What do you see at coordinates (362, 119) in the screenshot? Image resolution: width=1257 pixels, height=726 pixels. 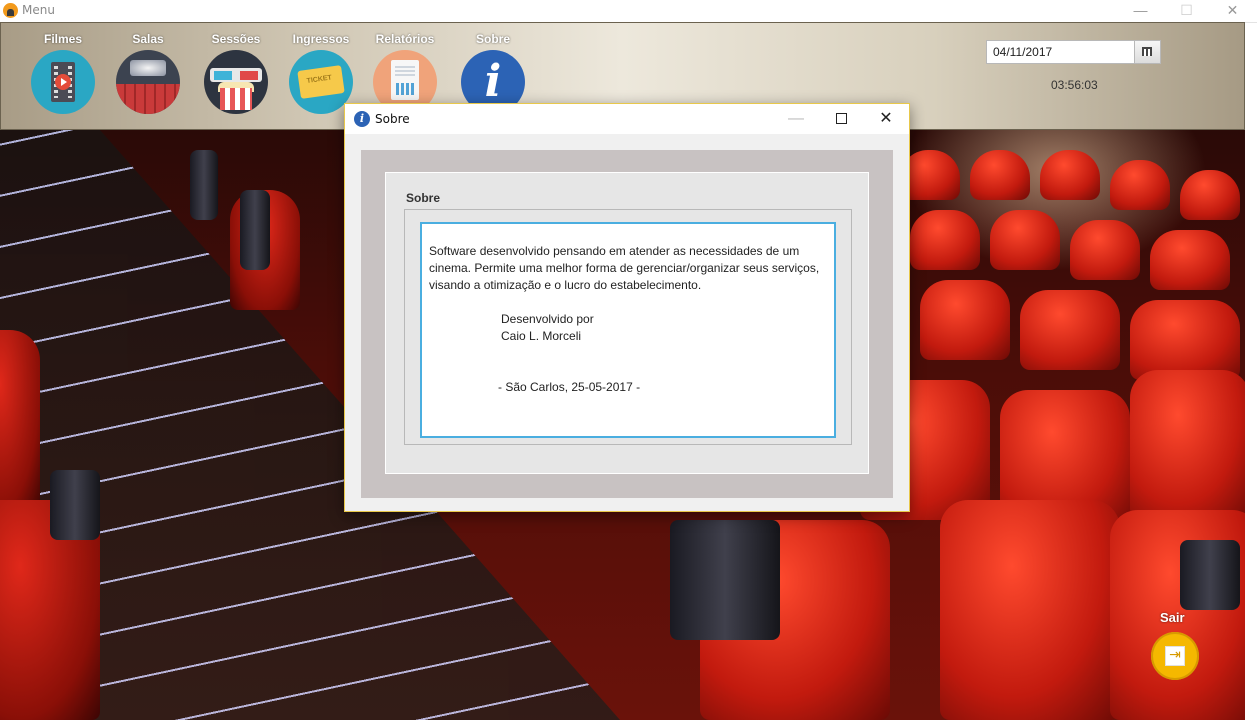 I see `info-icon: i` at bounding box center [362, 119].